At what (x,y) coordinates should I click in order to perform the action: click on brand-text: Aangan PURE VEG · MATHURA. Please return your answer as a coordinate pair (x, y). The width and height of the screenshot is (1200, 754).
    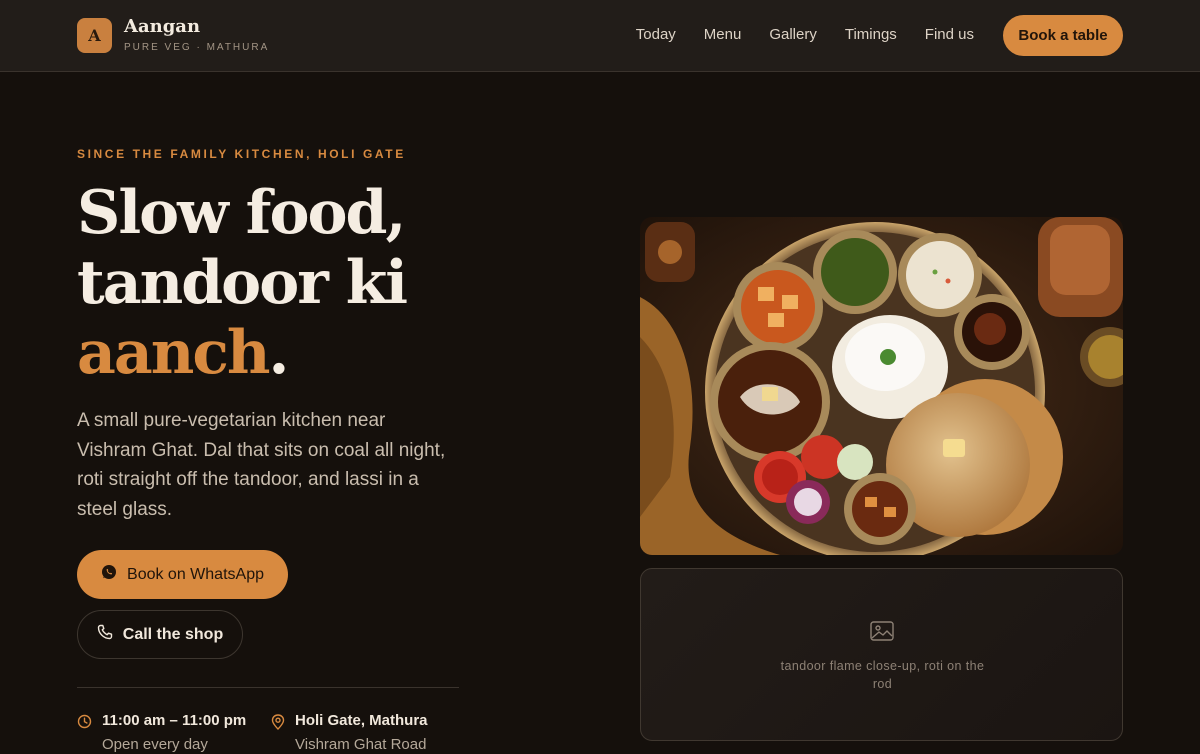
    Looking at the image, I should click on (197, 35).